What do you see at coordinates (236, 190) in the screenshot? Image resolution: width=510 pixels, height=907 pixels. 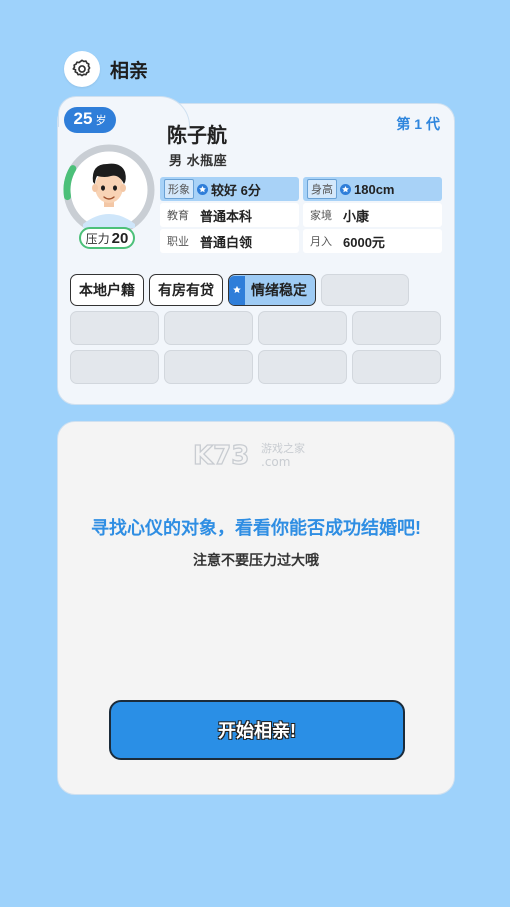 I see `attr-value: 较好 6分` at bounding box center [236, 190].